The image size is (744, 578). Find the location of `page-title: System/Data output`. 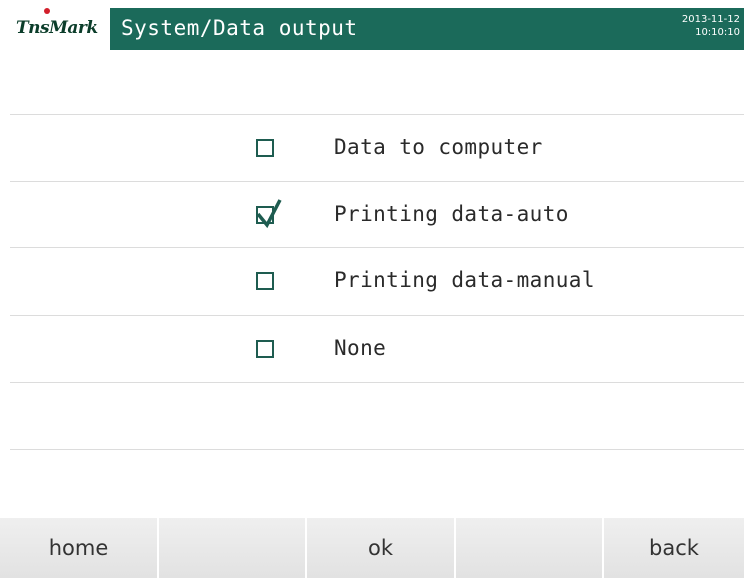

page-title: System/Data output is located at coordinates (239, 28).